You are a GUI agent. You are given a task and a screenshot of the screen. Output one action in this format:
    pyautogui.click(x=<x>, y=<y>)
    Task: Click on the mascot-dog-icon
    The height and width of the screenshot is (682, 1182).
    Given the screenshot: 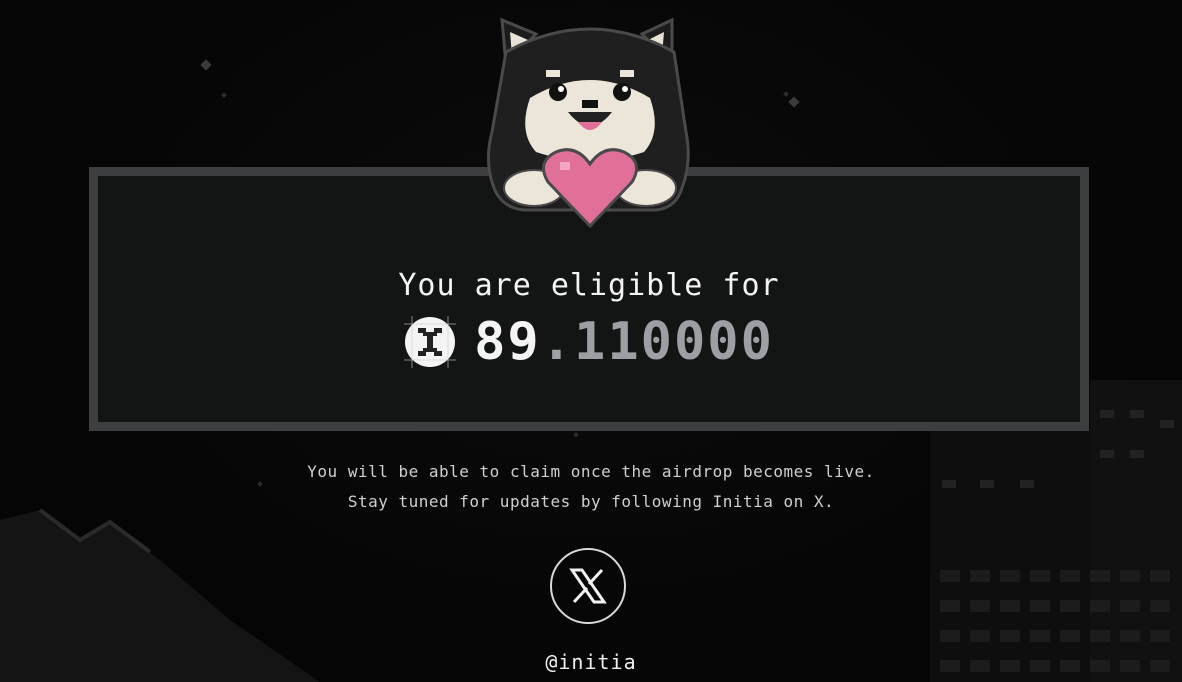 What is the action you would take?
    pyautogui.click(x=588, y=123)
    